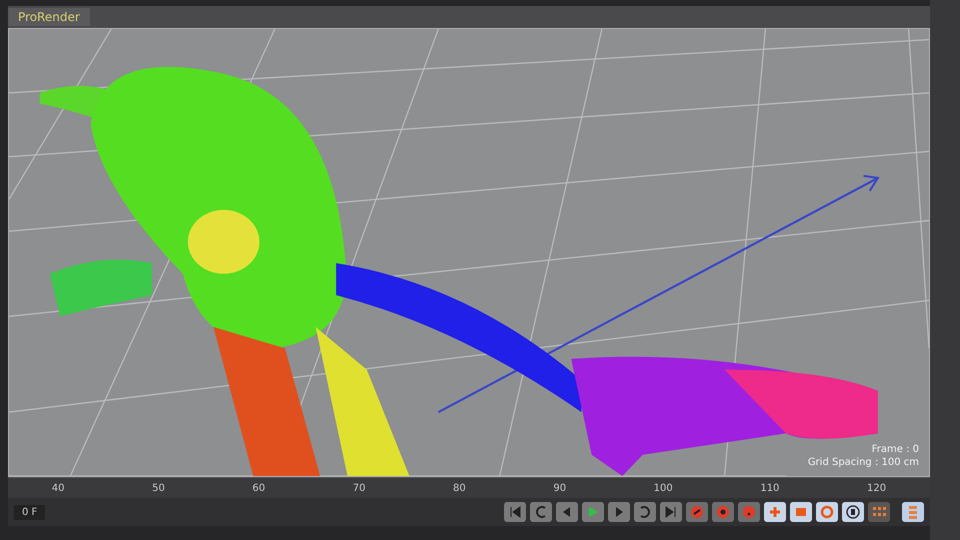 The width and height of the screenshot is (960, 540). Describe the element at coordinates (515, 512) in the screenshot. I see `go-to-start-icon` at that location.